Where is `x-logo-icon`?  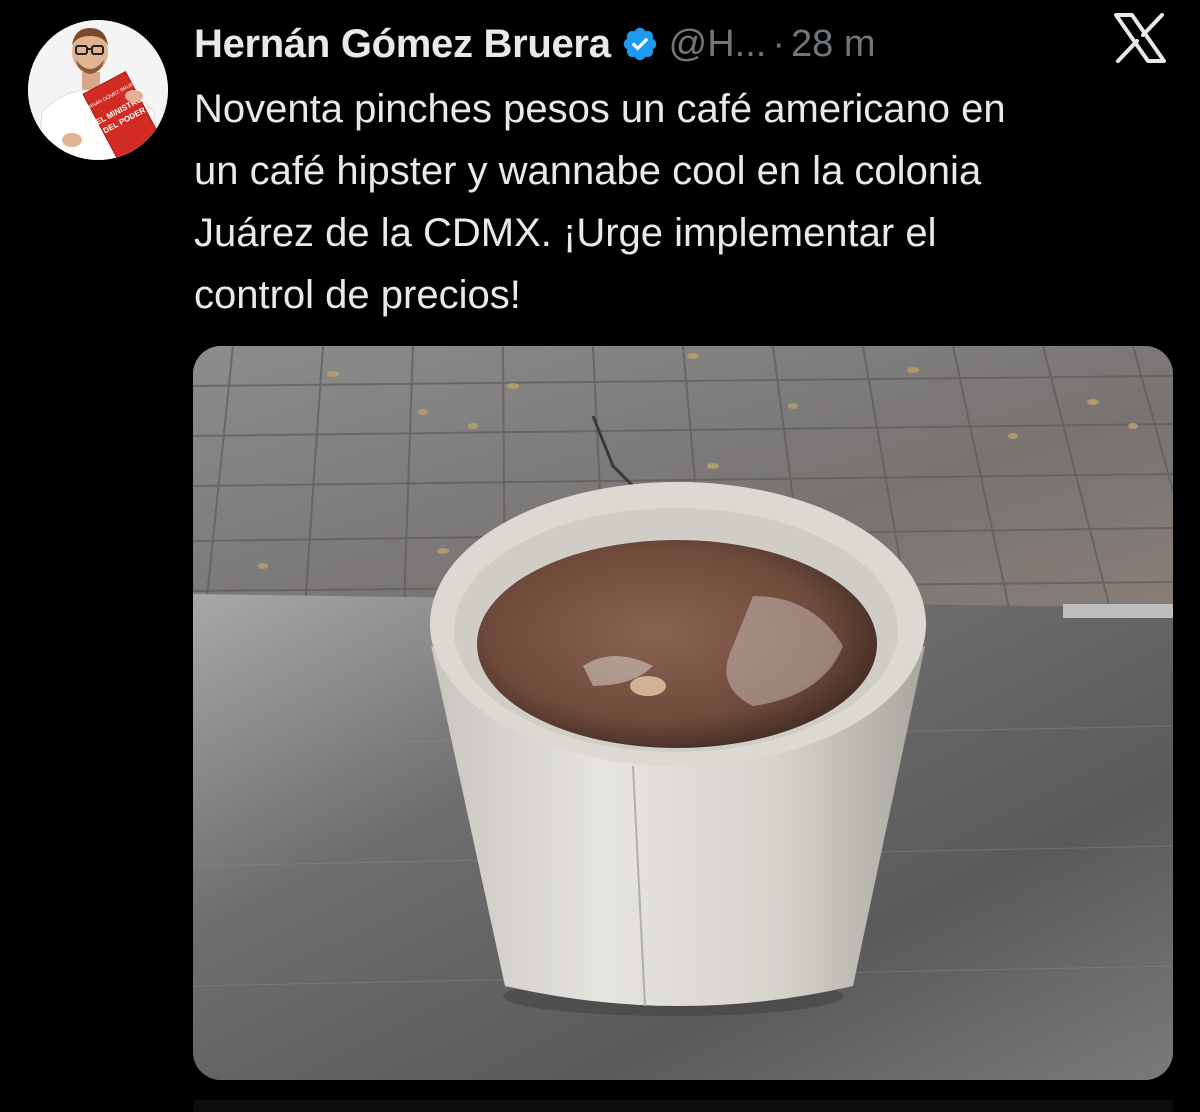
x-logo-icon is located at coordinates (1140, 38).